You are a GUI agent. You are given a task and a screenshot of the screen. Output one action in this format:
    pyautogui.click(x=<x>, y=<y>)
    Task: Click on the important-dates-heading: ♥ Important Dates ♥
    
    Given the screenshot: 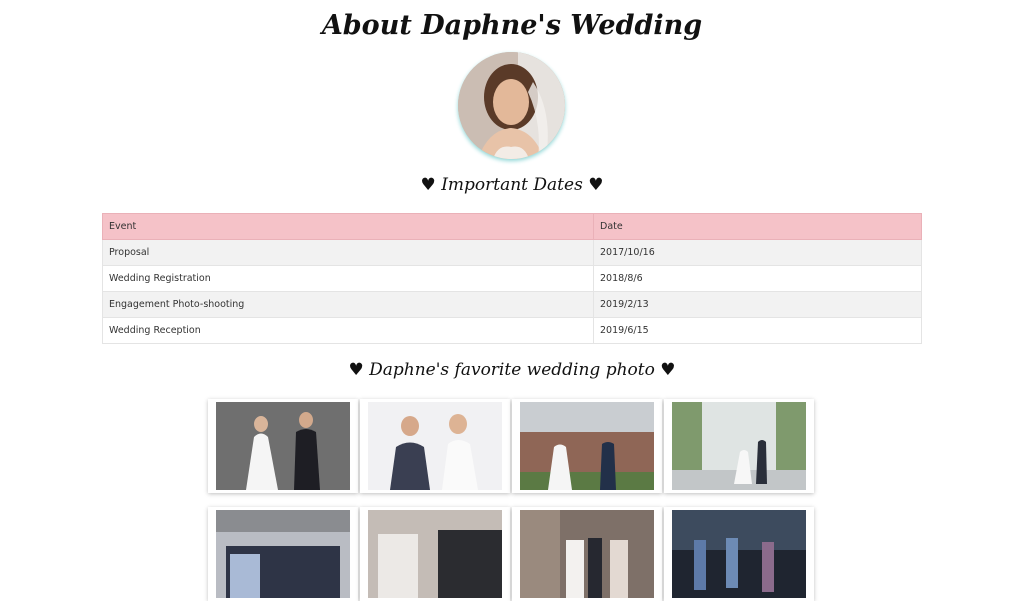 What is the action you would take?
    pyautogui.click(x=512, y=185)
    